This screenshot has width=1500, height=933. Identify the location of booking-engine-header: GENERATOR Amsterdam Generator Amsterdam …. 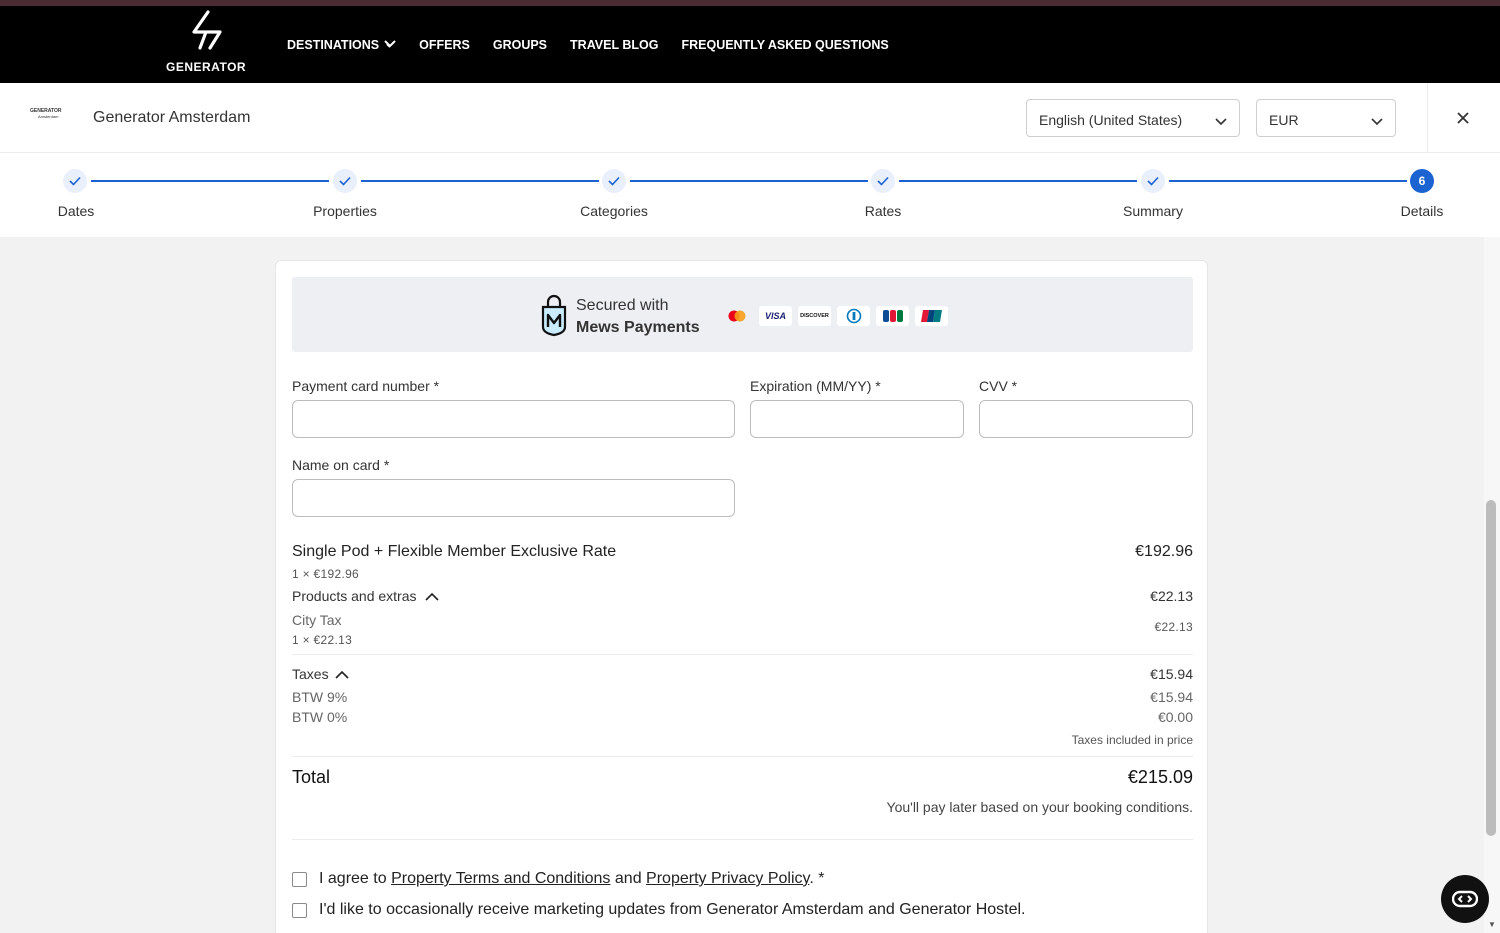
(750, 118).